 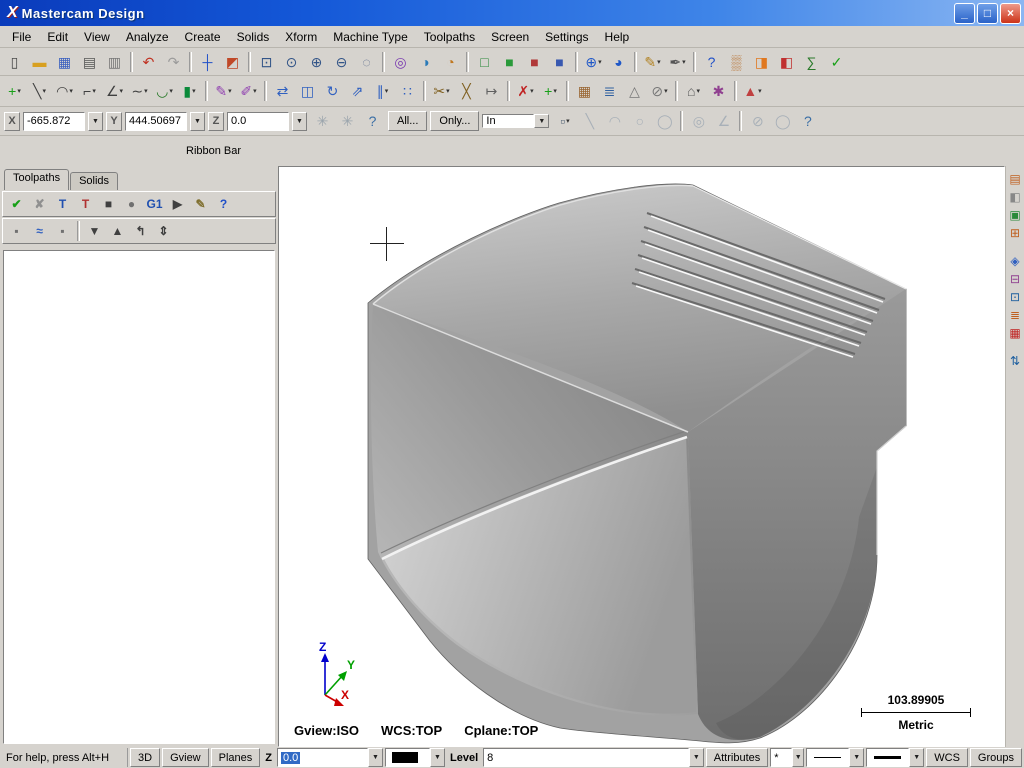 What do you see at coordinates (711, 61) in the screenshot?
I see `help-icon: ?` at bounding box center [711, 61].